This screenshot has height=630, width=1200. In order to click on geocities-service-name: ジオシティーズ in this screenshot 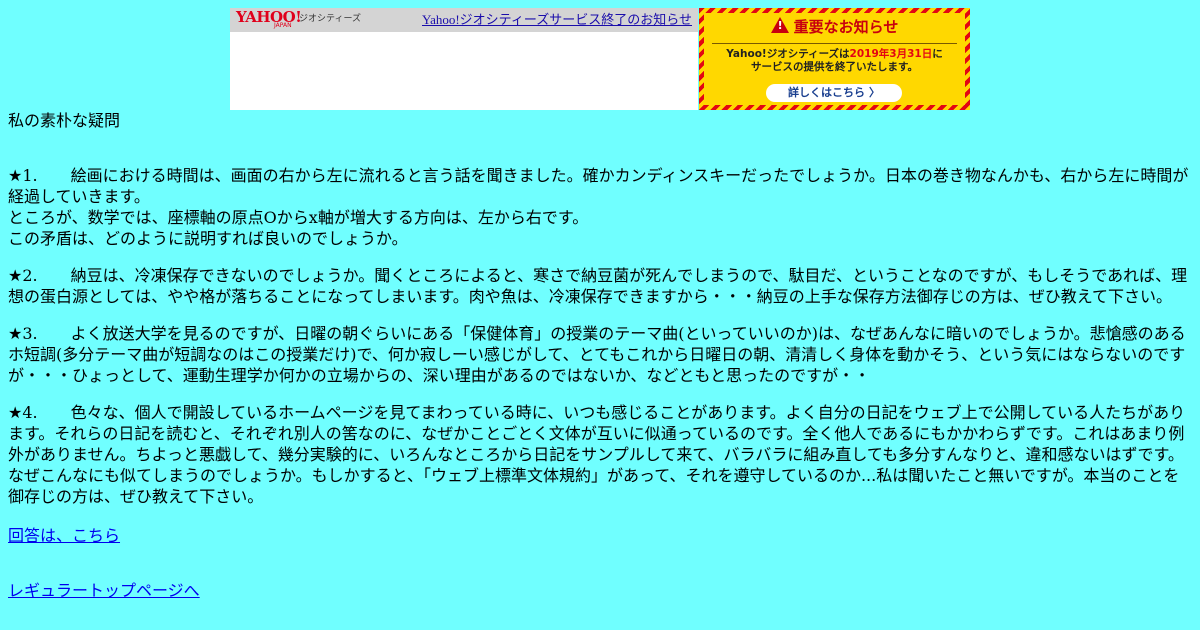, I will do `click(330, 19)`.